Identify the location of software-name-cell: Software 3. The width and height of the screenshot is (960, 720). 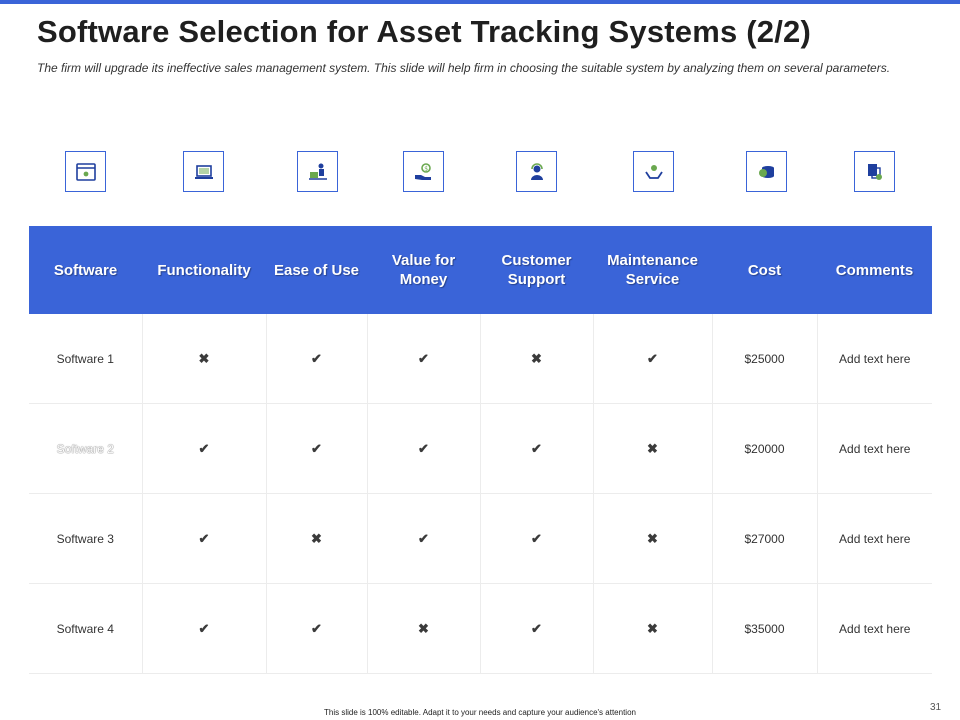
(86, 538).